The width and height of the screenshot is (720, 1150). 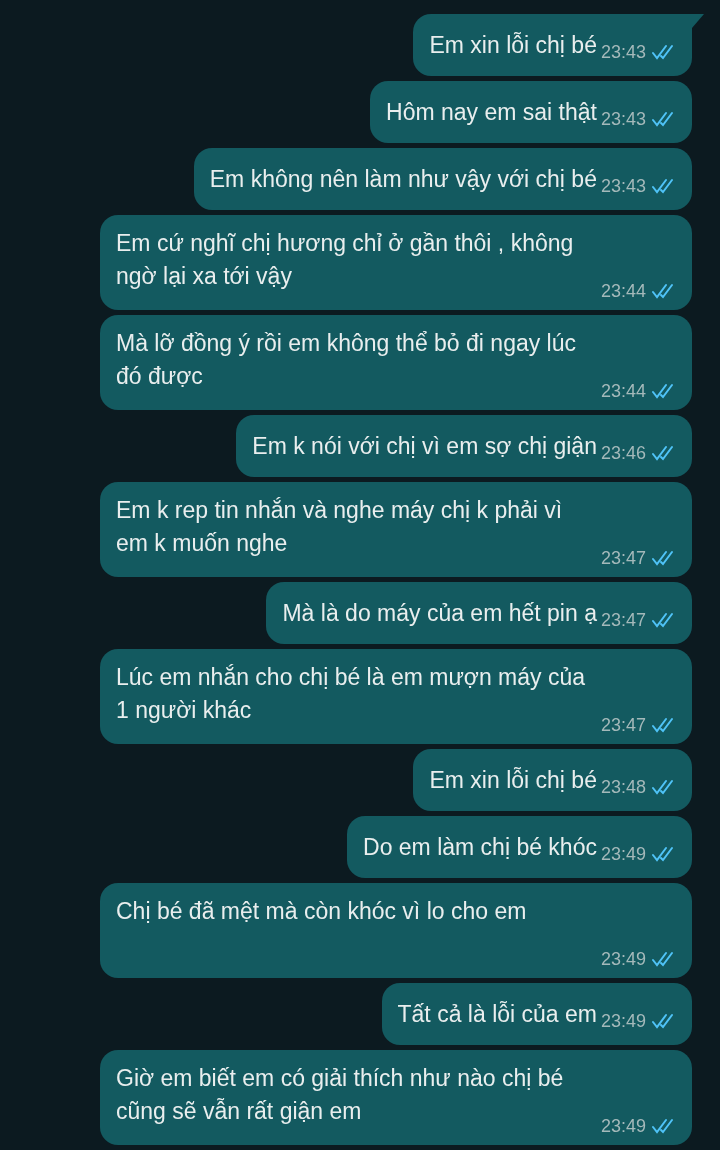 What do you see at coordinates (623, 453) in the screenshot?
I see `message-time: 23:46` at bounding box center [623, 453].